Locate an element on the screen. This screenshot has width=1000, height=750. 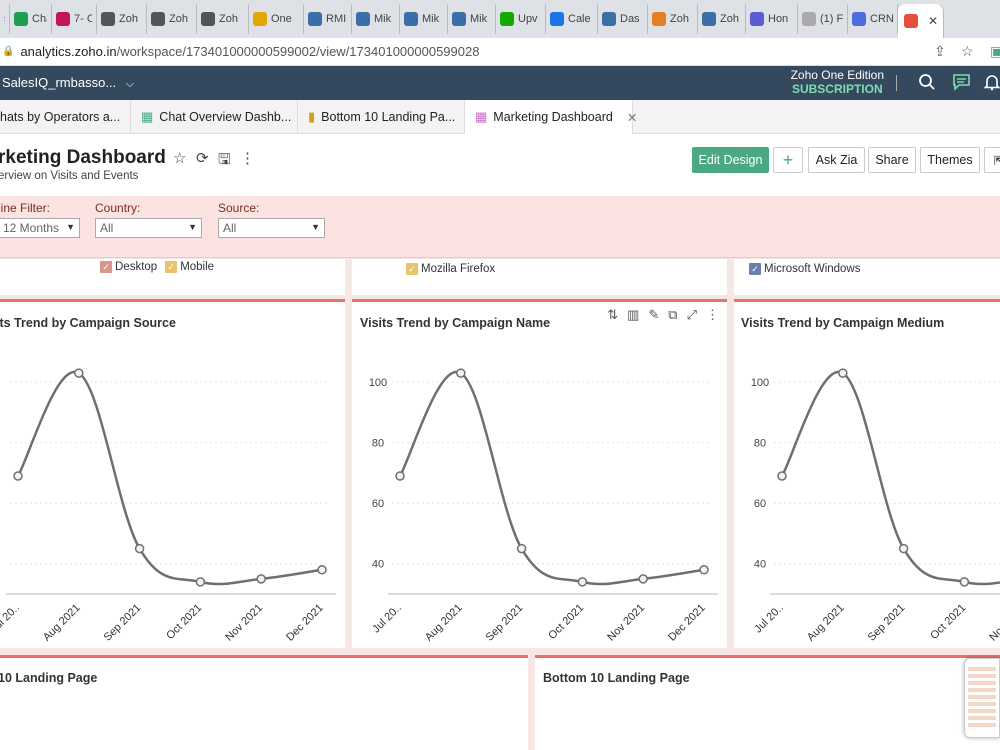
tab-marketing-dashboard: ▦ Marketing Dashboard ✕ is located at coordinates (551, 117).